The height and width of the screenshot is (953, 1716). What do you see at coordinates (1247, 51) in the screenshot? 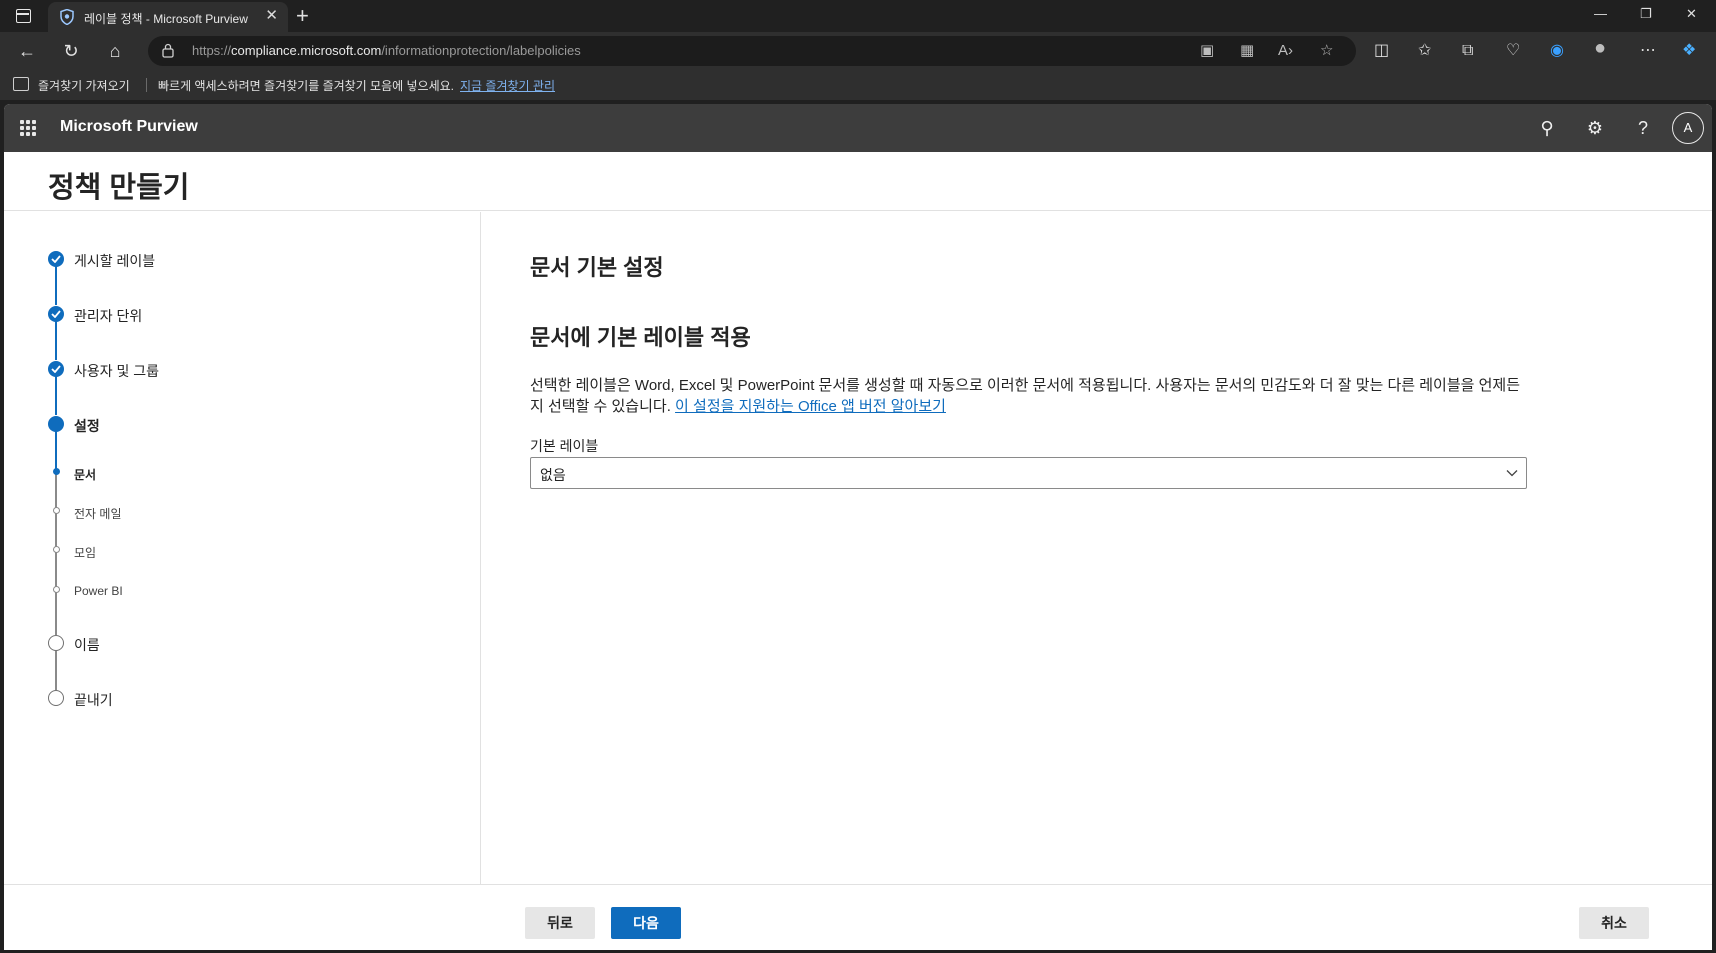
I see `qr-code-icon: ▦` at bounding box center [1247, 51].